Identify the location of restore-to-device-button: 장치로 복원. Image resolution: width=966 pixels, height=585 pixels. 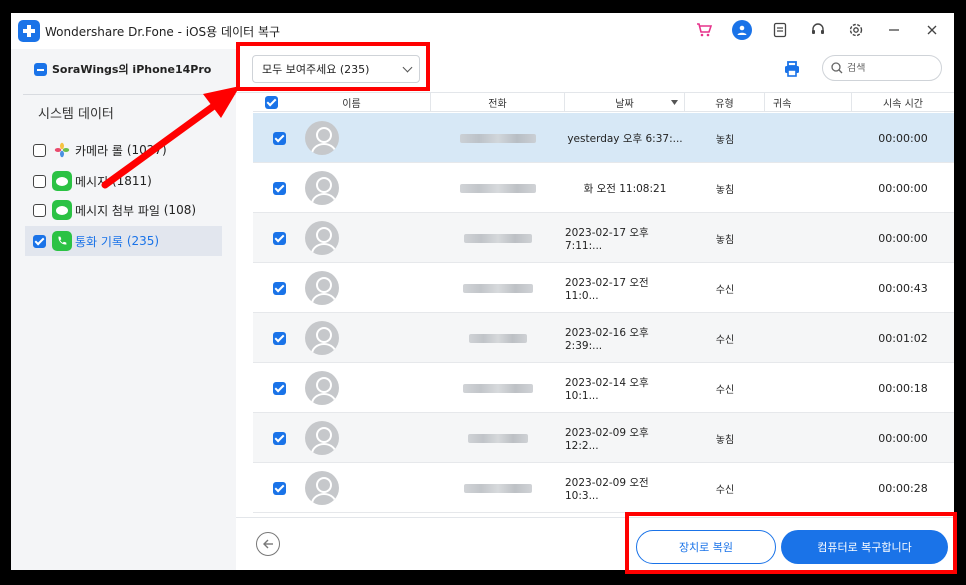
(706, 547).